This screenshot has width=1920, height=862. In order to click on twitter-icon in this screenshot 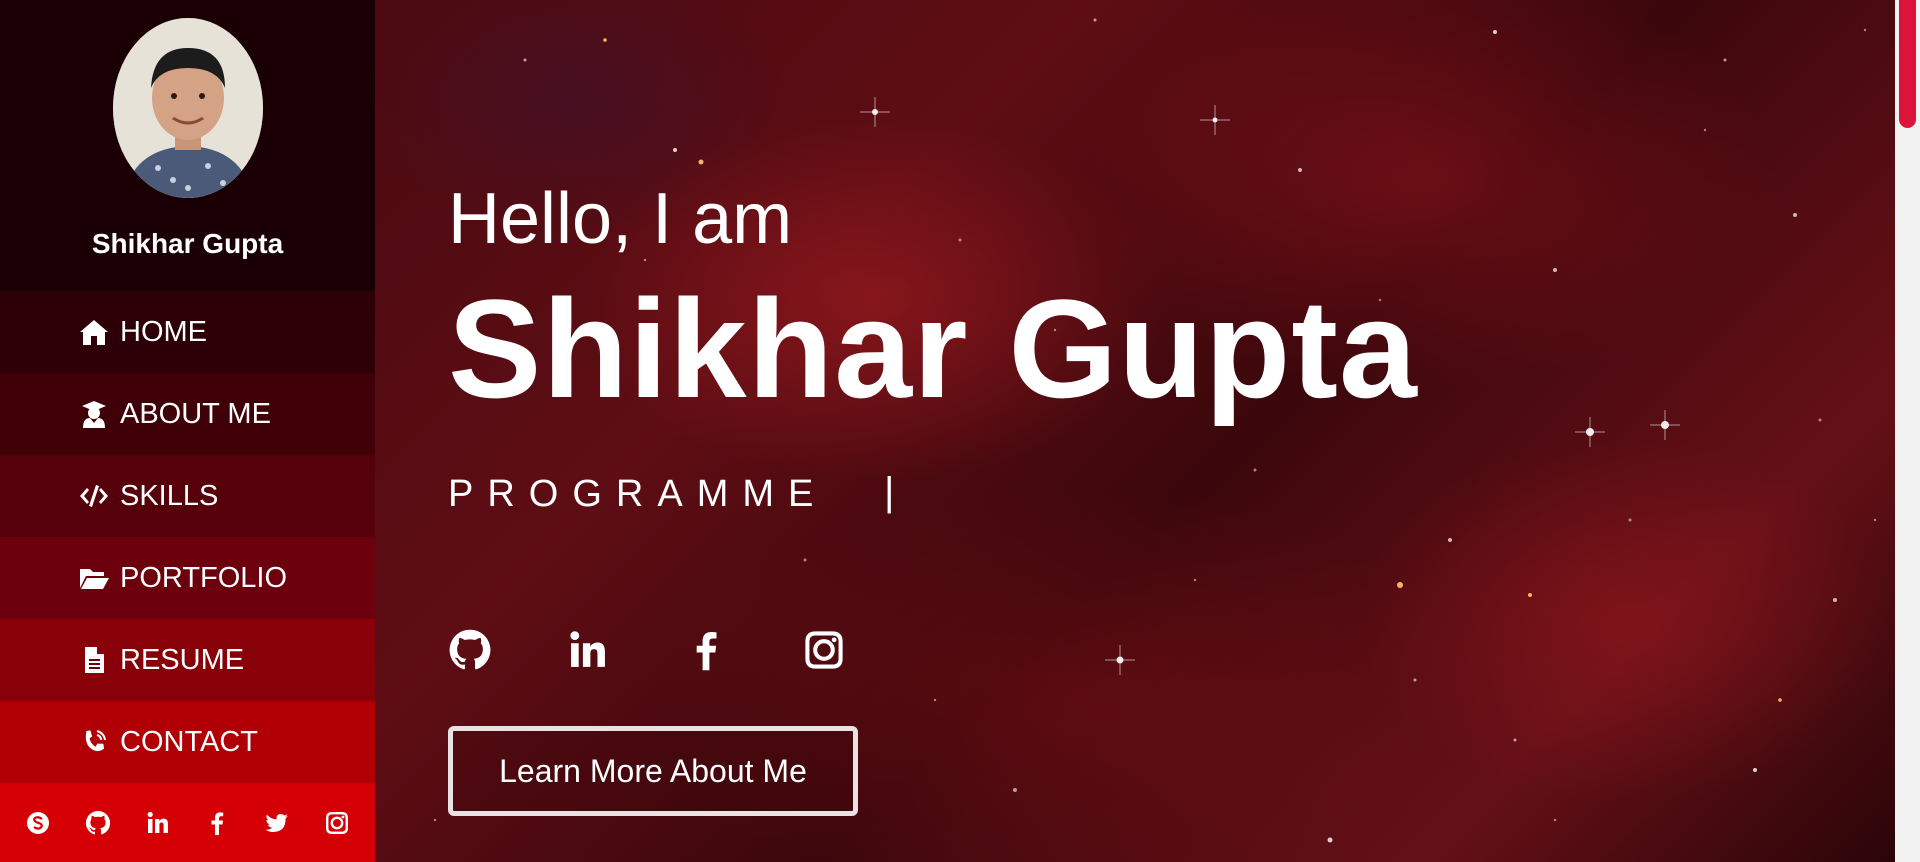, I will do `click(277, 823)`.